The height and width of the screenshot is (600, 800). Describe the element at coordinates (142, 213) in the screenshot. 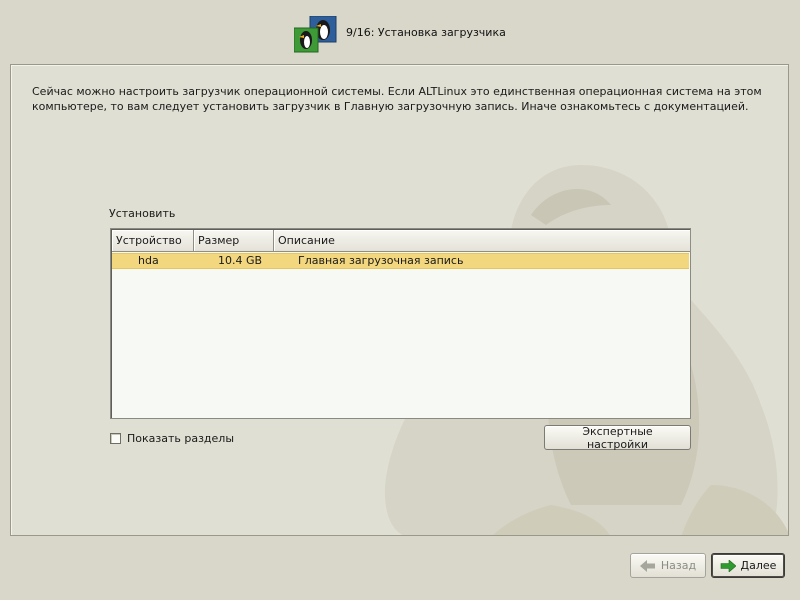

I see `install-label: Установить` at that location.